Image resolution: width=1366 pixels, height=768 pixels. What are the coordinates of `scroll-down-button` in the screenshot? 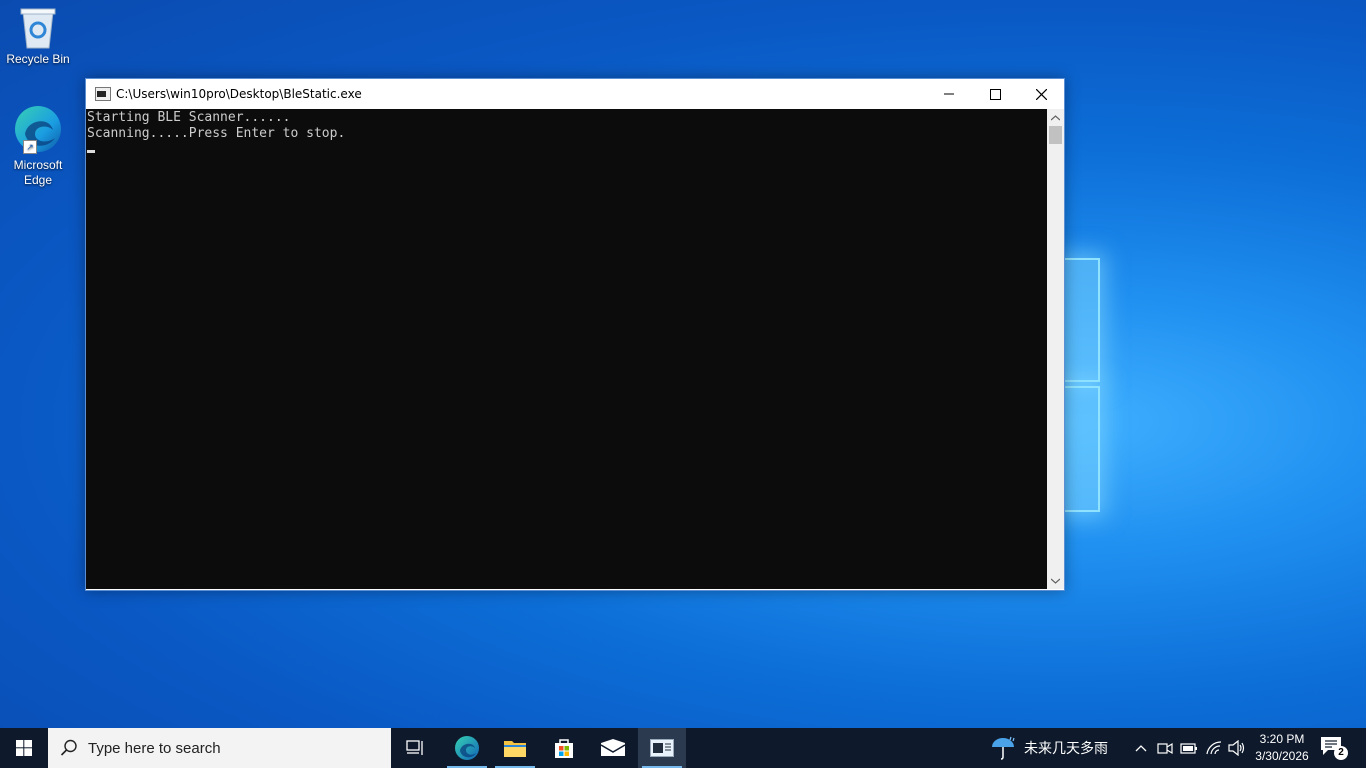 It's located at (1055, 580).